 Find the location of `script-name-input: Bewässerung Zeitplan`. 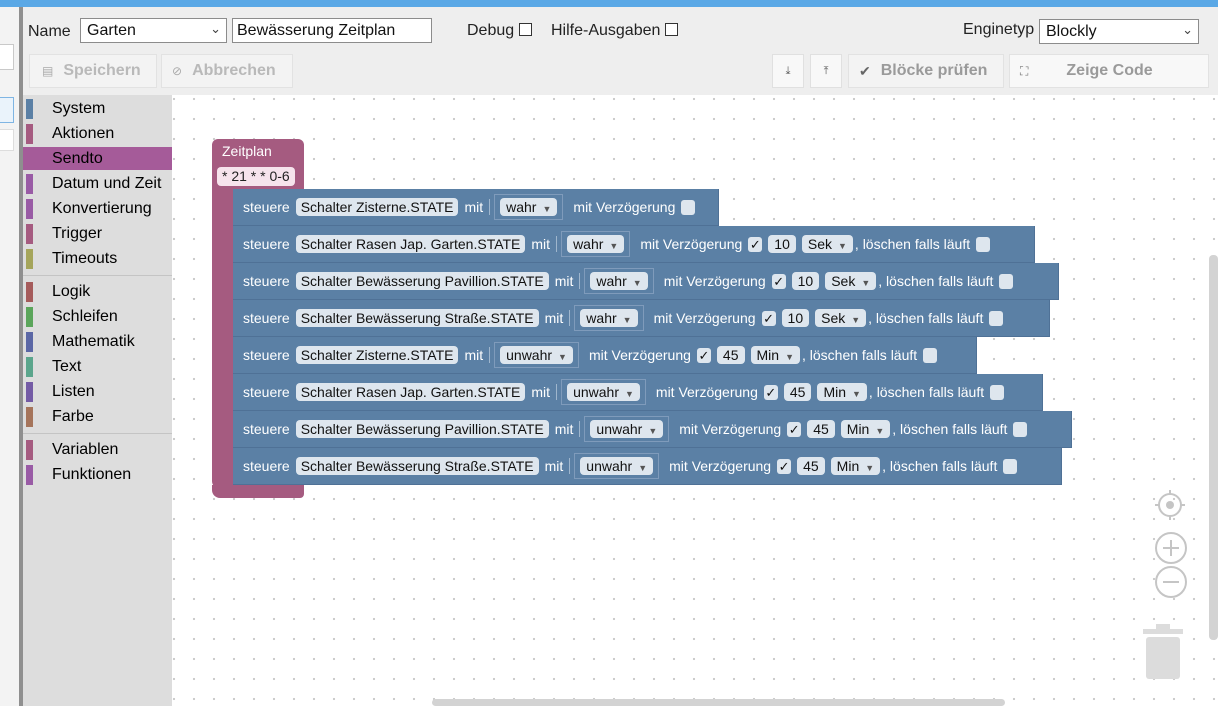

script-name-input: Bewässerung Zeitplan is located at coordinates (332, 30).